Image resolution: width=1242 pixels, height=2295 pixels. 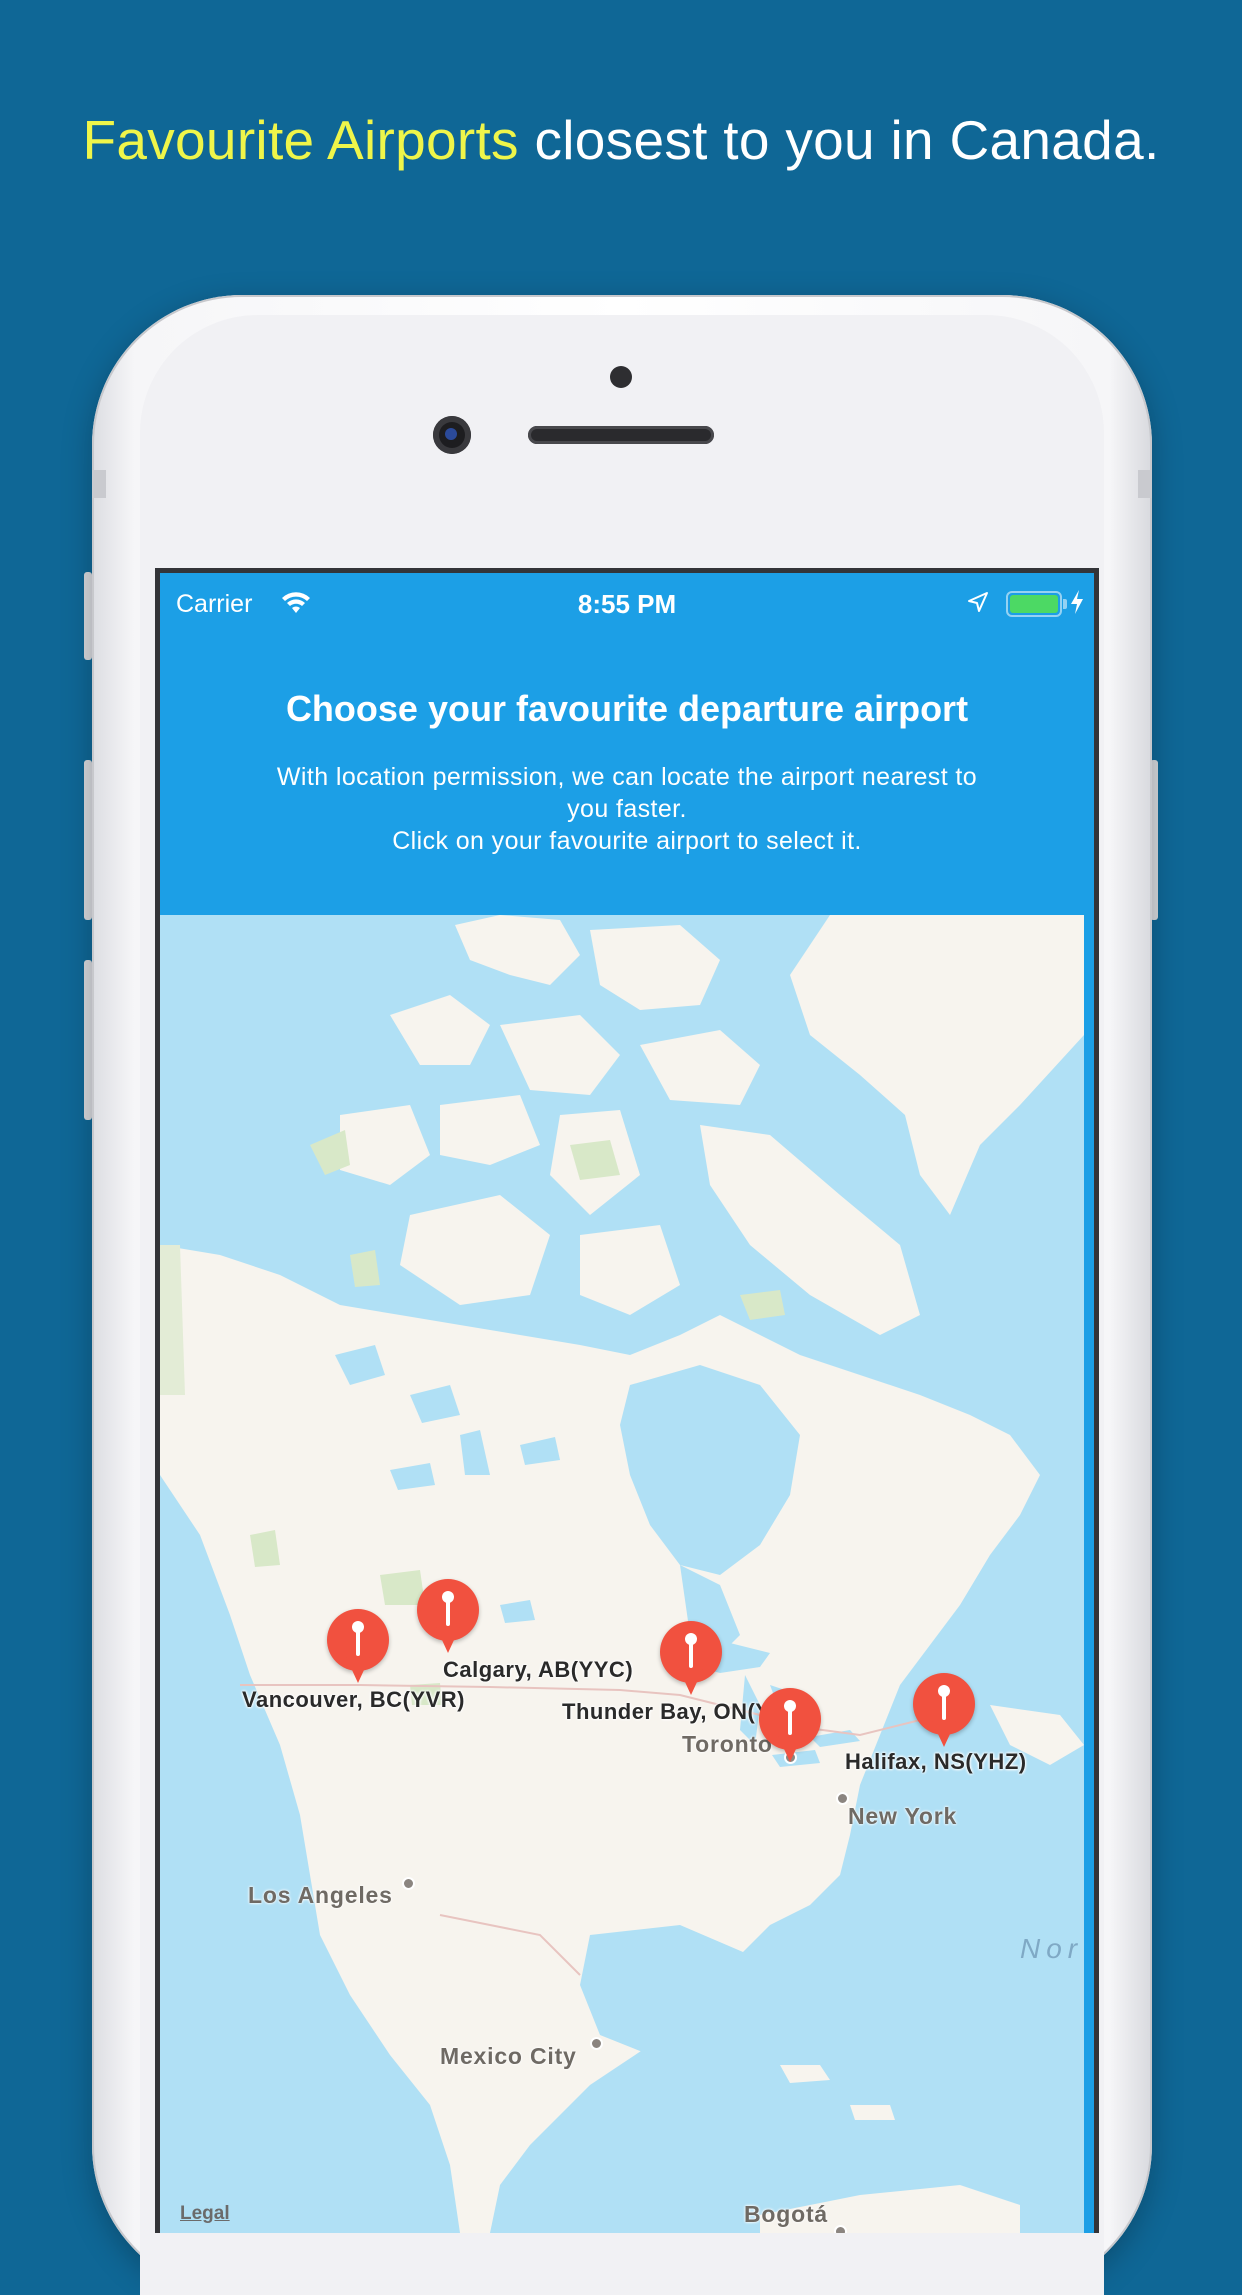 What do you see at coordinates (945, 1712) in the screenshot?
I see `airport-pin-halifax` at bounding box center [945, 1712].